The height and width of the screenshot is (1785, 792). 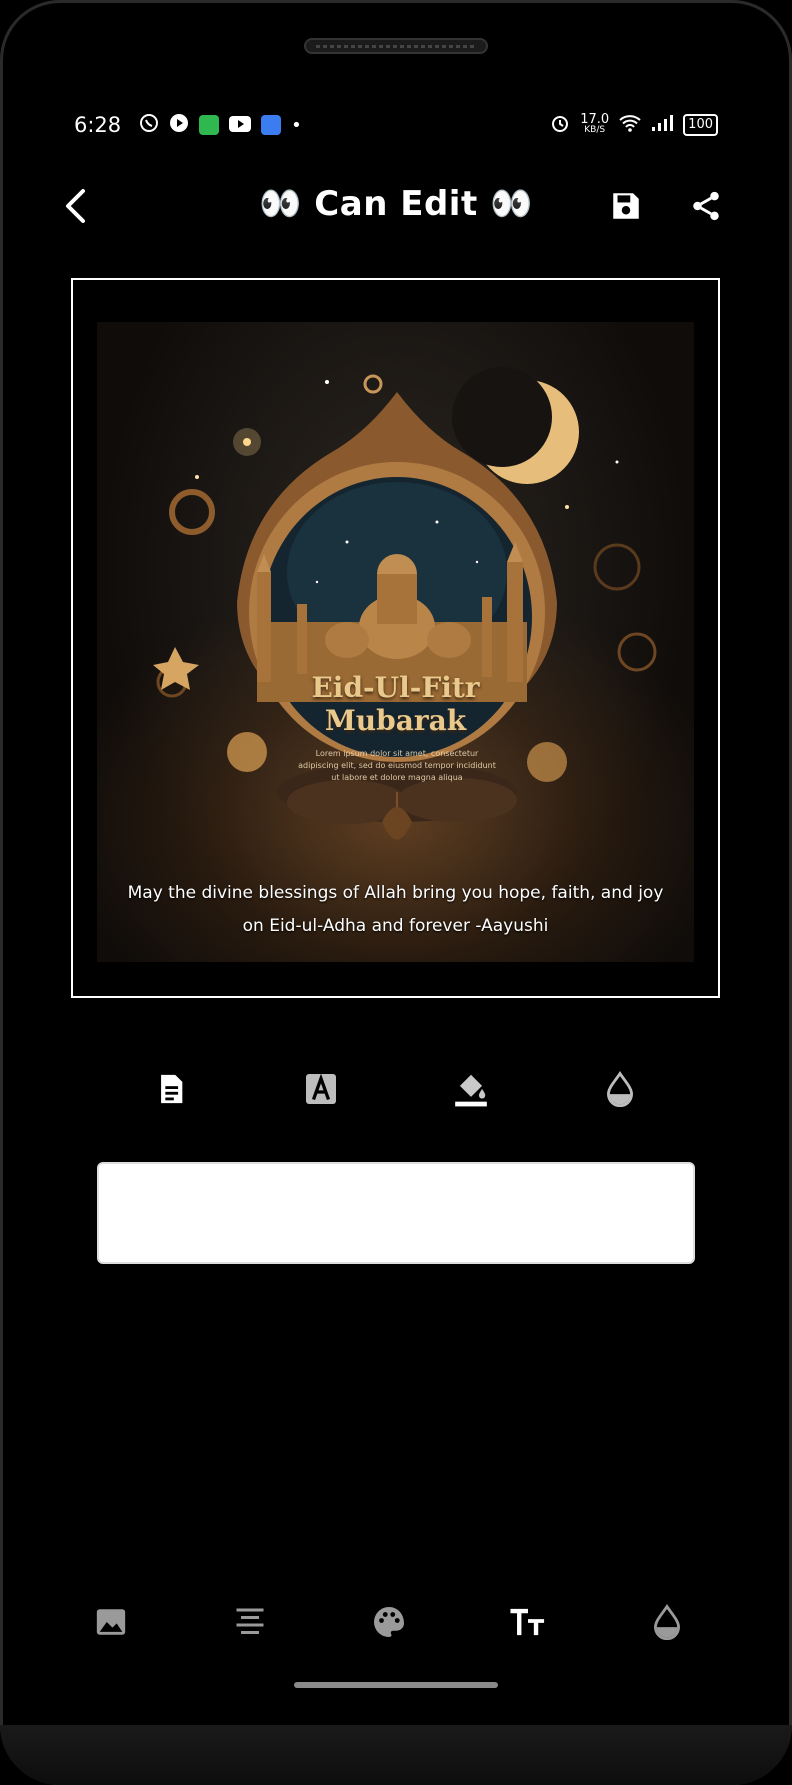 I want to click on wifi-icon, so click(x=630, y=125).